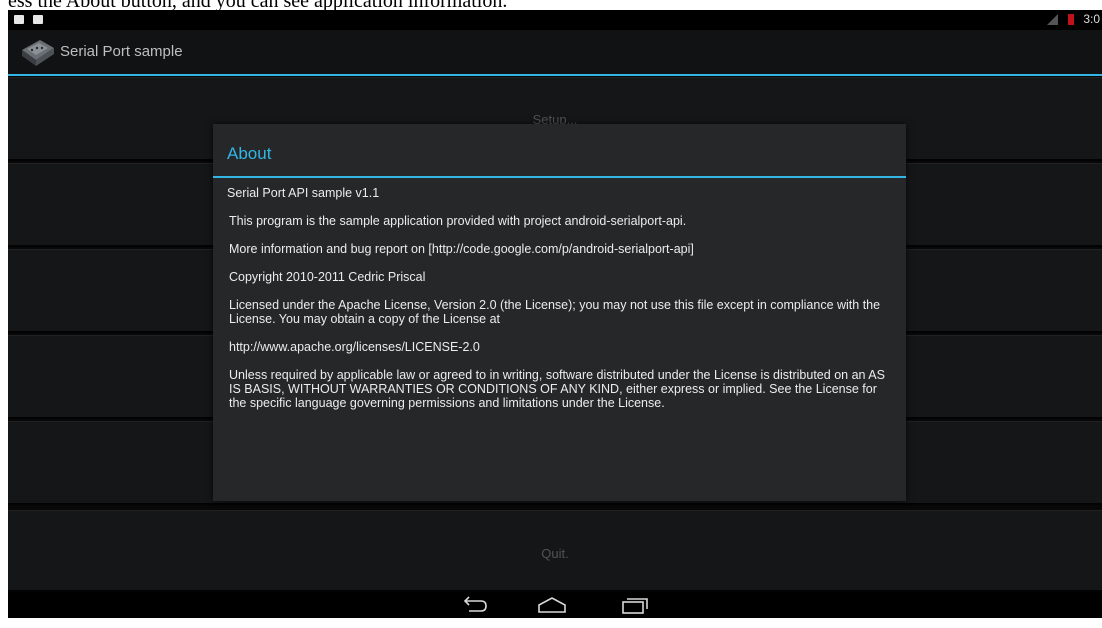  Describe the element at coordinates (327, 277) in the screenshot. I see `about-copyright-text: Copyright 2010-2011 Cedric Priscal` at that location.